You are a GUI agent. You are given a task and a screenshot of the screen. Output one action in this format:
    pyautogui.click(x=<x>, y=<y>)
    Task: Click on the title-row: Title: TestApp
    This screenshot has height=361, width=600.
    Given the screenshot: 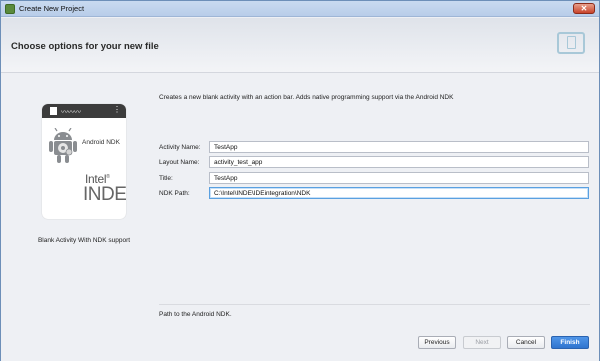 What is the action you would take?
    pyautogui.click(x=374, y=178)
    